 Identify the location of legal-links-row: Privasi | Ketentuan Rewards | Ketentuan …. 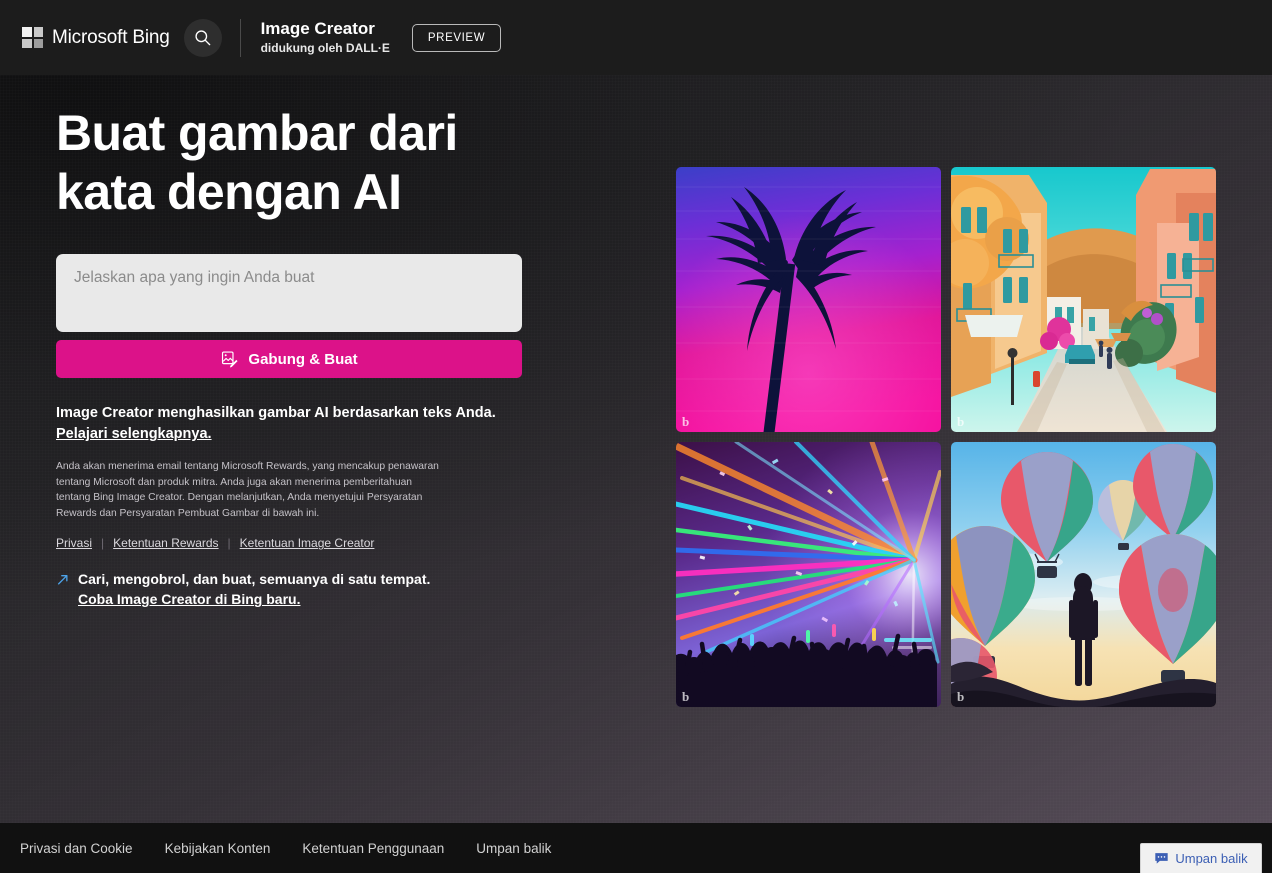
(291, 543).